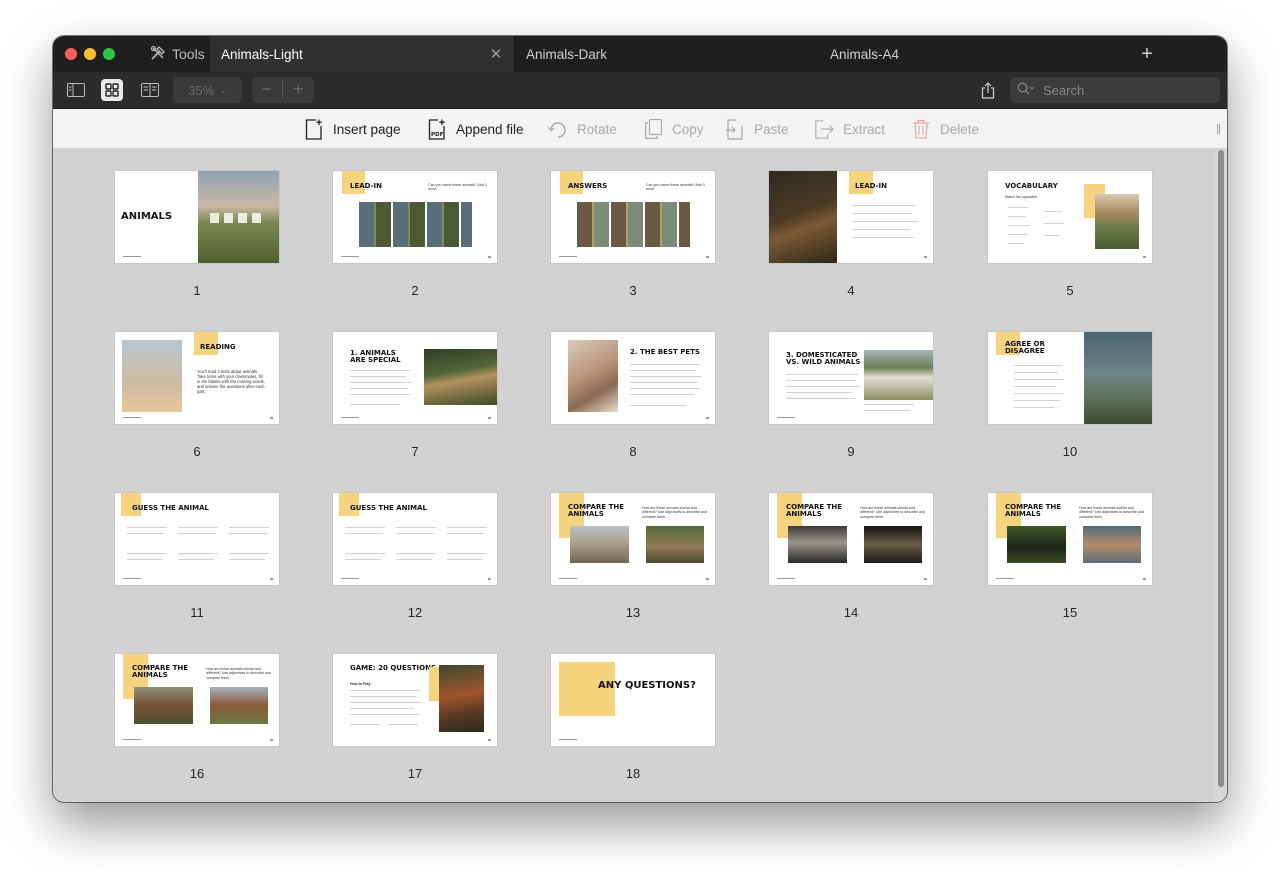 The height and width of the screenshot is (872, 1280). What do you see at coordinates (1117, 221) in the screenshot?
I see `deer-photo` at bounding box center [1117, 221].